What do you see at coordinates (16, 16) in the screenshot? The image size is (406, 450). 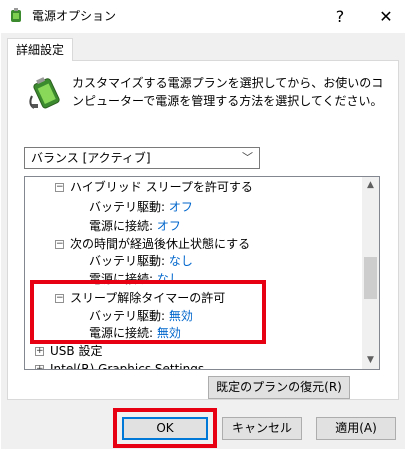 I see `power-options-app-icon` at bounding box center [16, 16].